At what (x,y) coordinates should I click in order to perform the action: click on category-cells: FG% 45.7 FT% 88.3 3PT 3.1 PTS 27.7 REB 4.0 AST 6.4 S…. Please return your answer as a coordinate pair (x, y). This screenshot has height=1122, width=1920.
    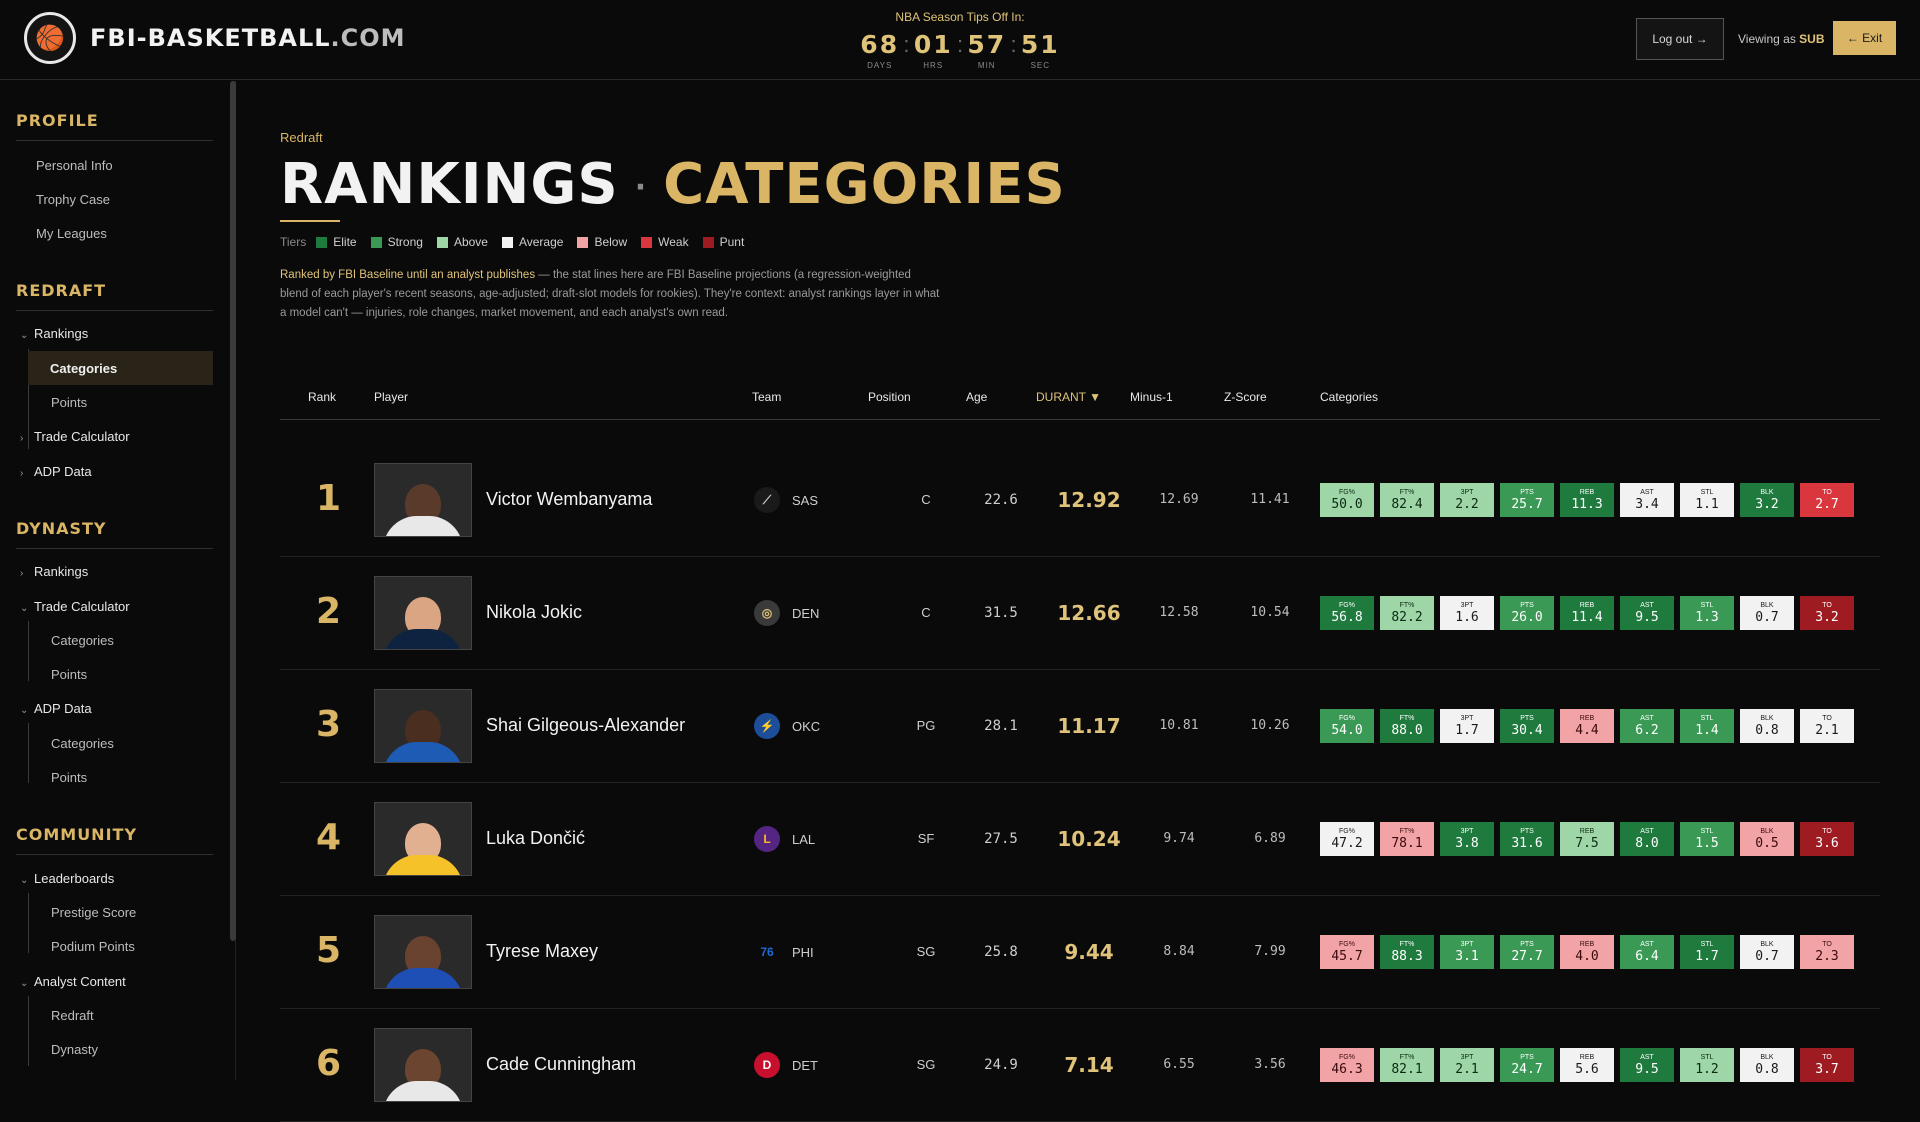
    Looking at the image, I should click on (1587, 952).